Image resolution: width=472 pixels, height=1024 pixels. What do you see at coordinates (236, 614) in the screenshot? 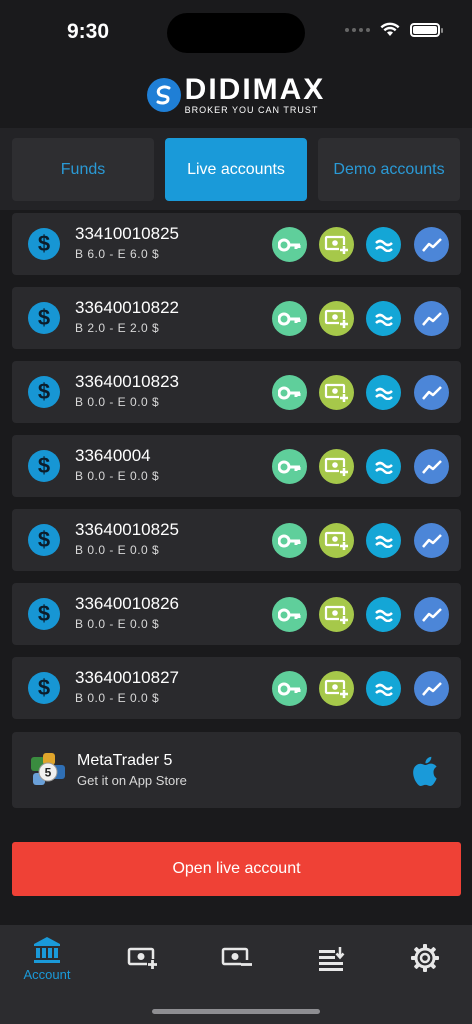
I see `account-row: $33640010826 B 0.0 - E 0.0 $` at bounding box center [236, 614].